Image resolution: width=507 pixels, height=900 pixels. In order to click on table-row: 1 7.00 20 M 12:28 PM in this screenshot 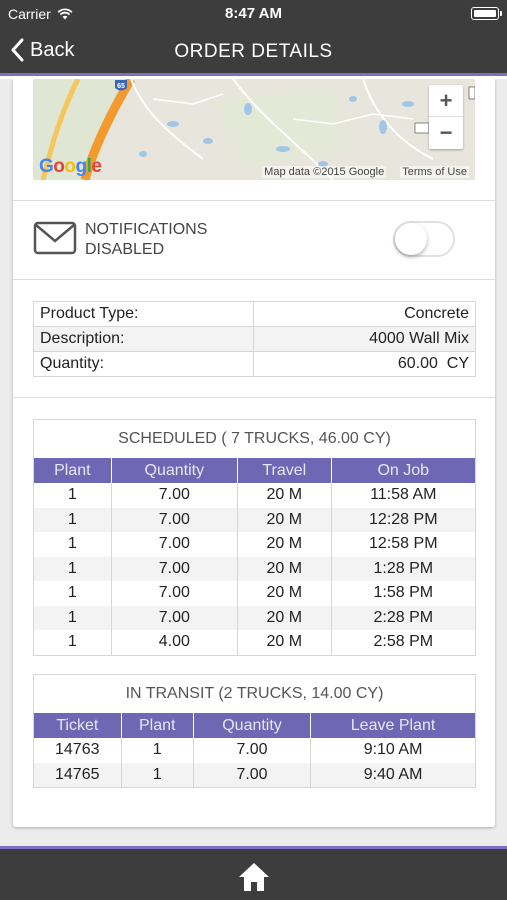, I will do `click(254, 519)`.